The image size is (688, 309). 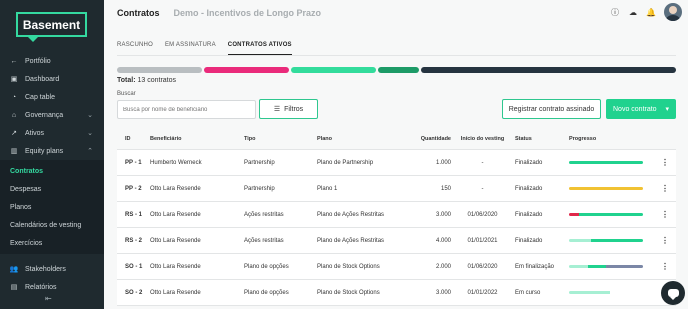 What do you see at coordinates (673, 12) in the screenshot?
I see `avatar` at bounding box center [673, 12].